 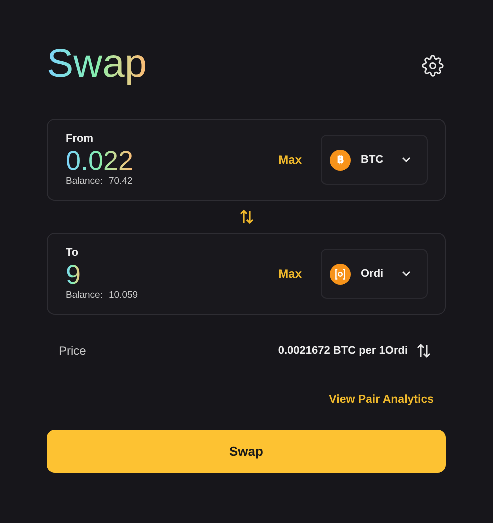 What do you see at coordinates (424, 351) in the screenshot?
I see `swap-arrows-icon` at bounding box center [424, 351].